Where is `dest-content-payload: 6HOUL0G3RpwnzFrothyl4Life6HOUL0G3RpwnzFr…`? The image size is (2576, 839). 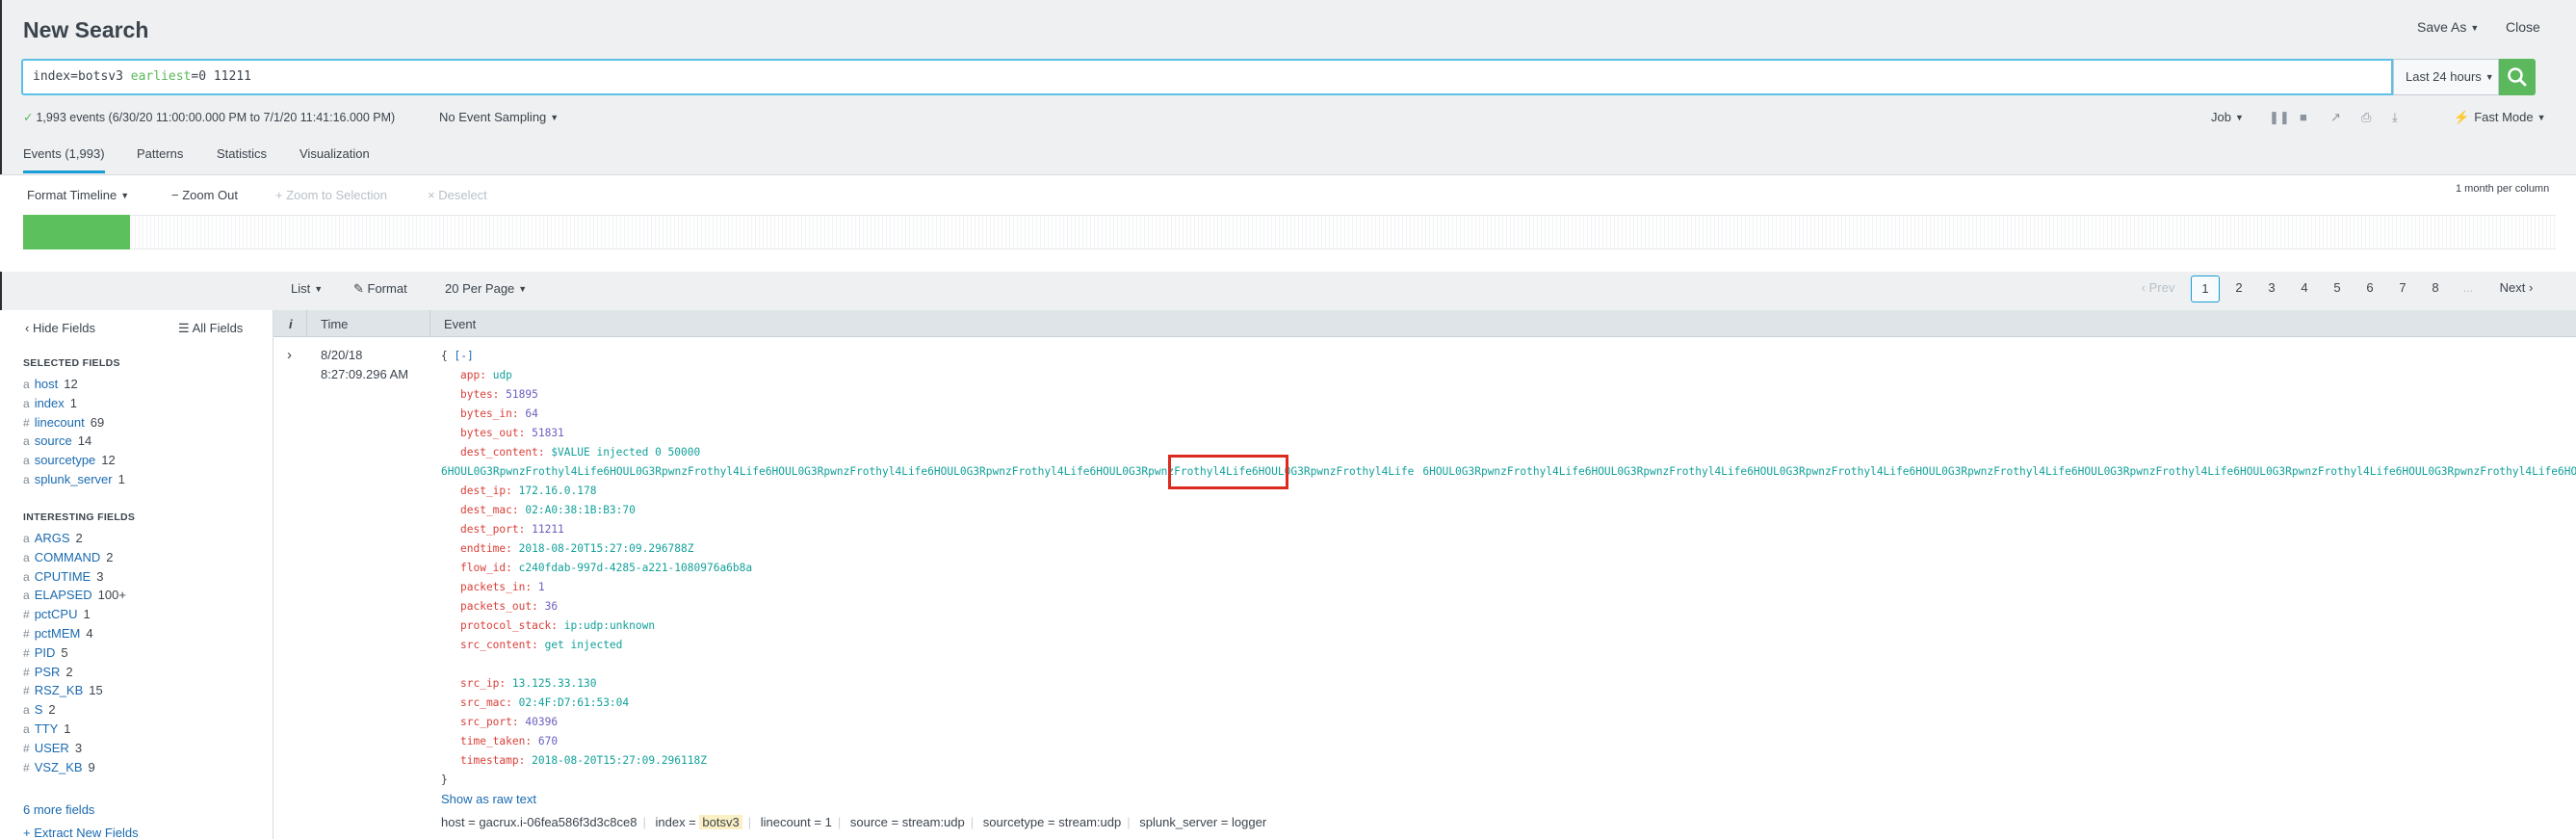
dest-content-payload: 6HOUL0G3RpwnzFrothyl4Life6HOUL0G3RpwnzFr… is located at coordinates (1508, 472).